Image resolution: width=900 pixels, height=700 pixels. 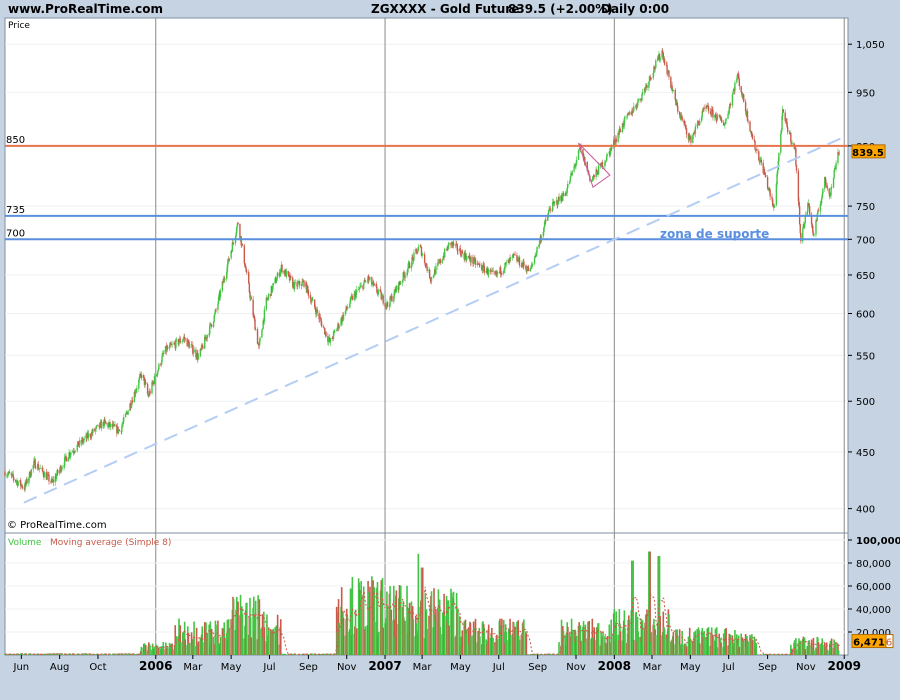 I want to click on volume-axis-ticks: 20,00040,00060,00080,000100,000, so click(x=874, y=587).